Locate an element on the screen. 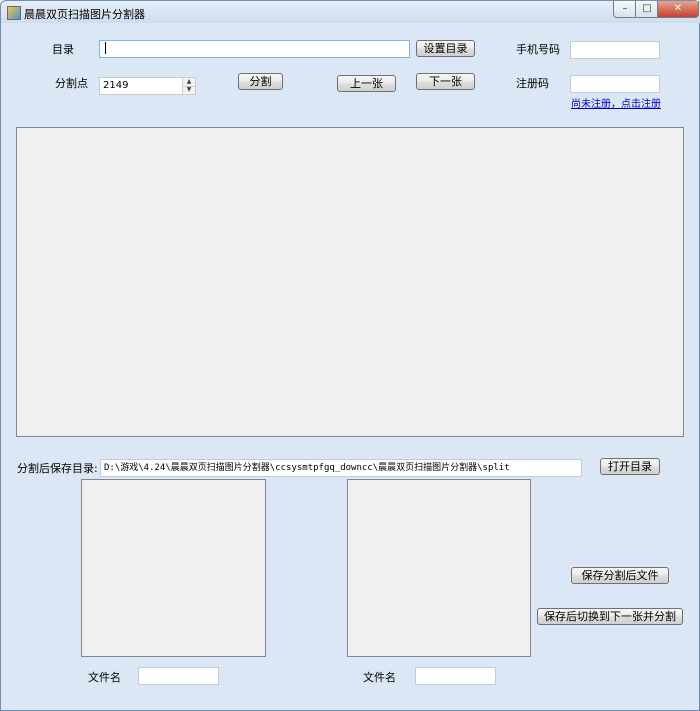  right-filename-input is located at coordinates (455, 676).